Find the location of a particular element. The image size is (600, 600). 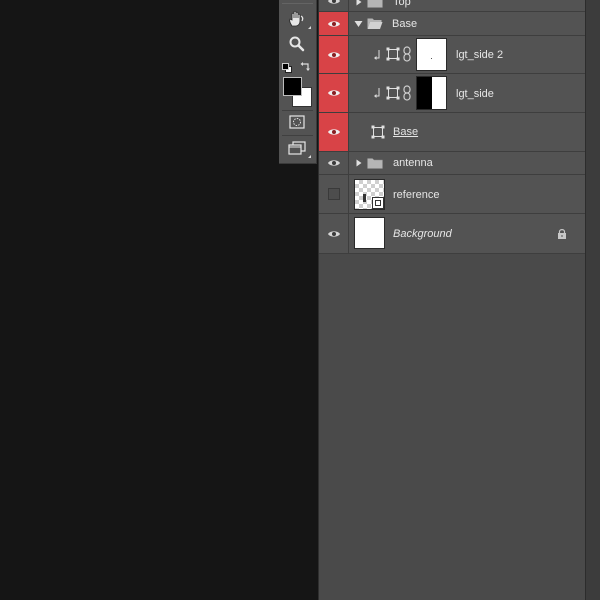

quick-mask-button is located at coordinates (297, 122).